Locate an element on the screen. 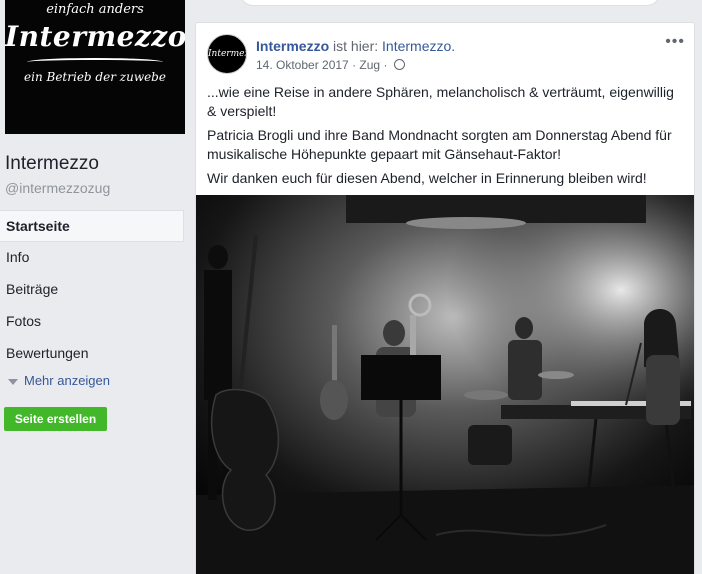 The image size is (702, 574). post-place-link: Intermezzo. is located at coordinates (418, 46).